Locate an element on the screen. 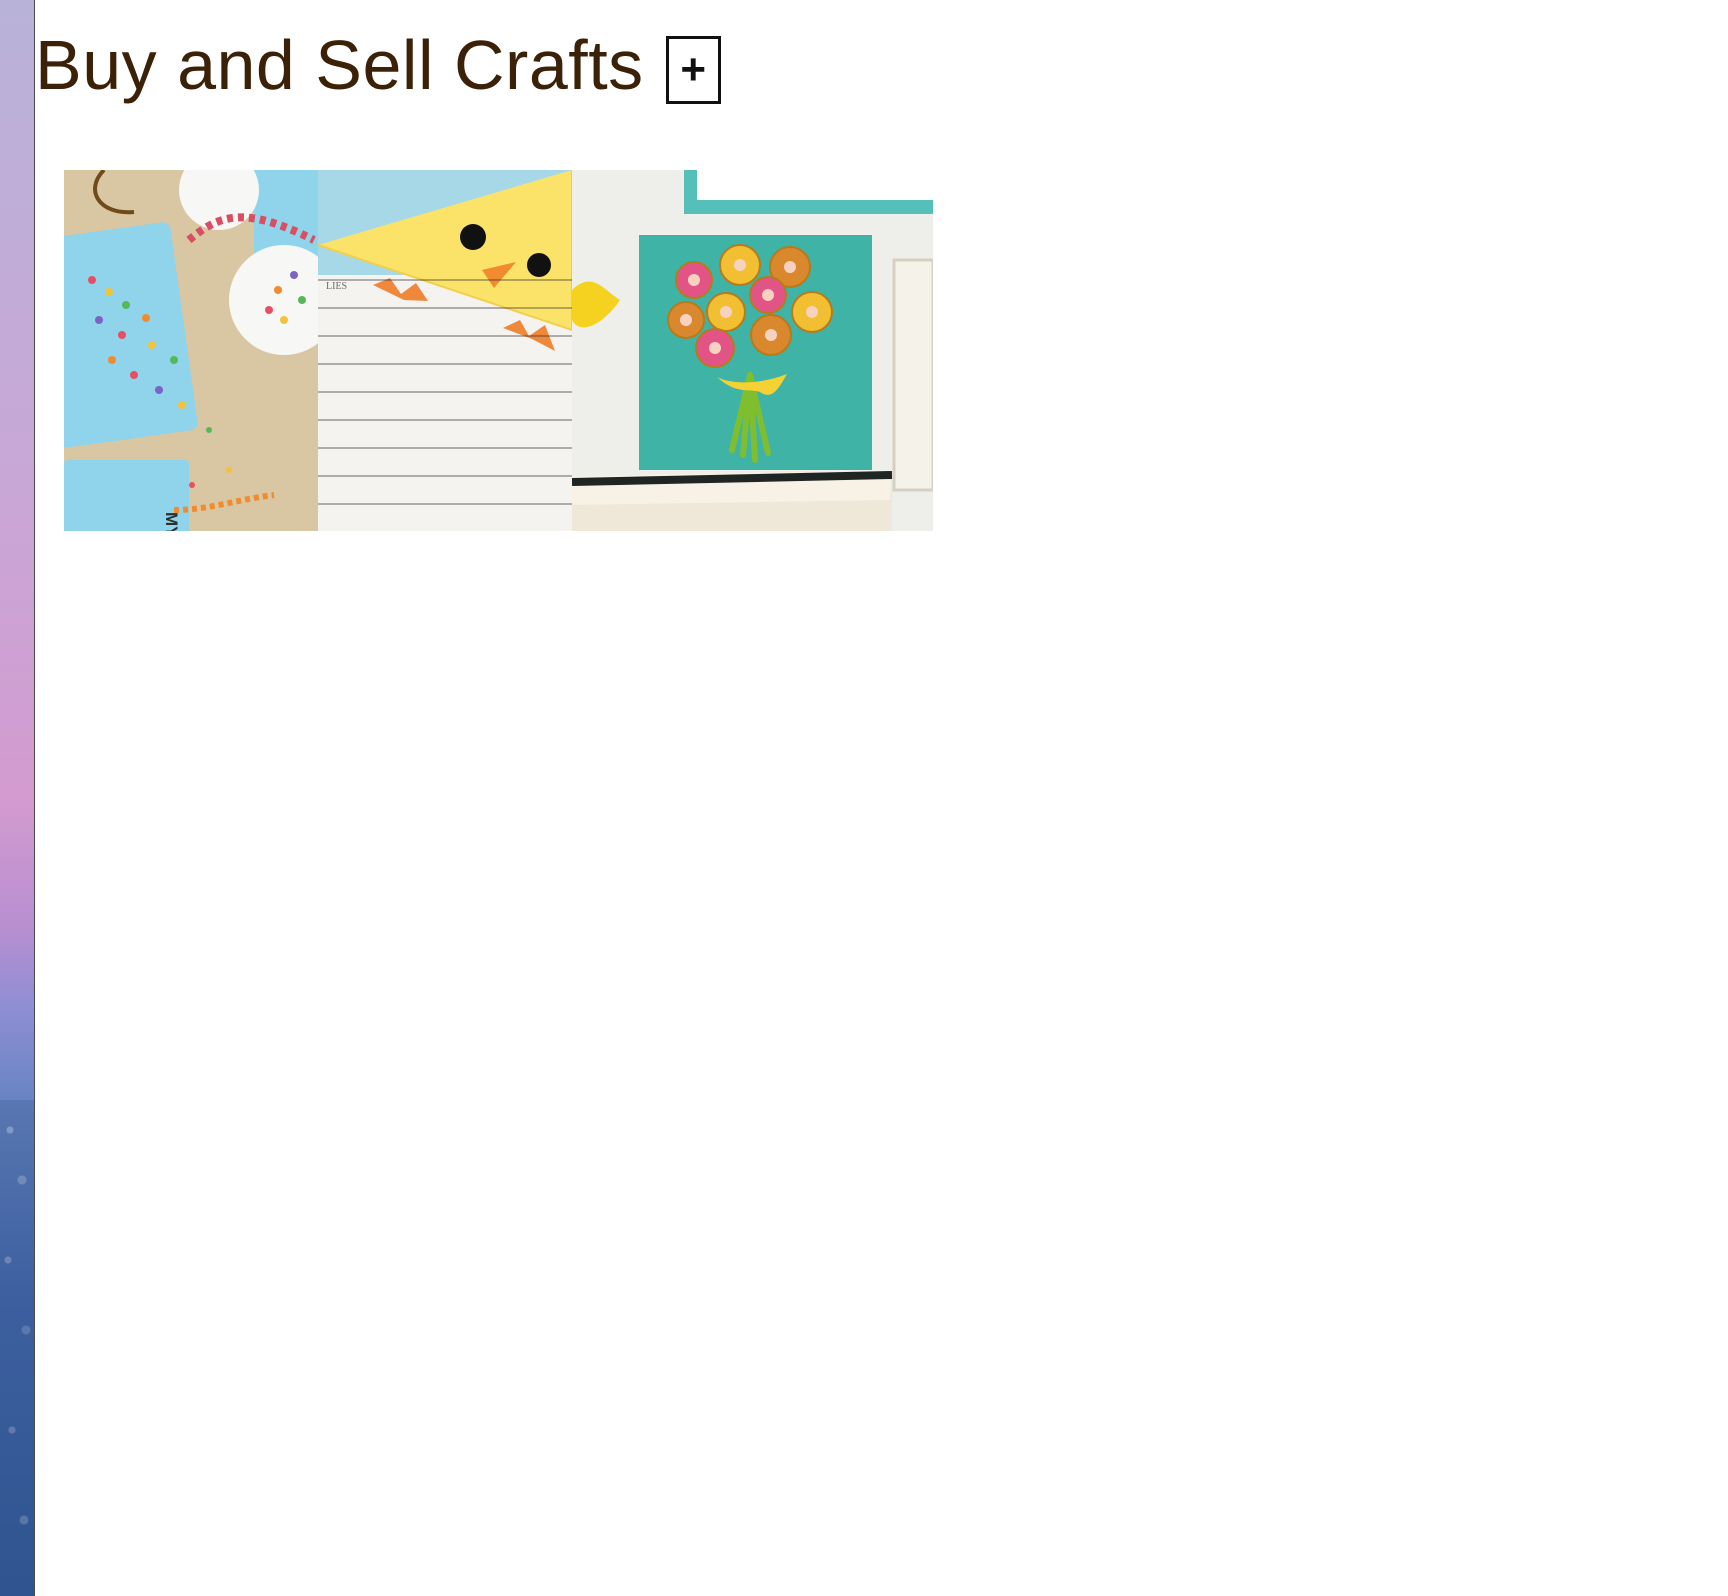  svg-text: MY 100 is located at coordinates (171, 521).